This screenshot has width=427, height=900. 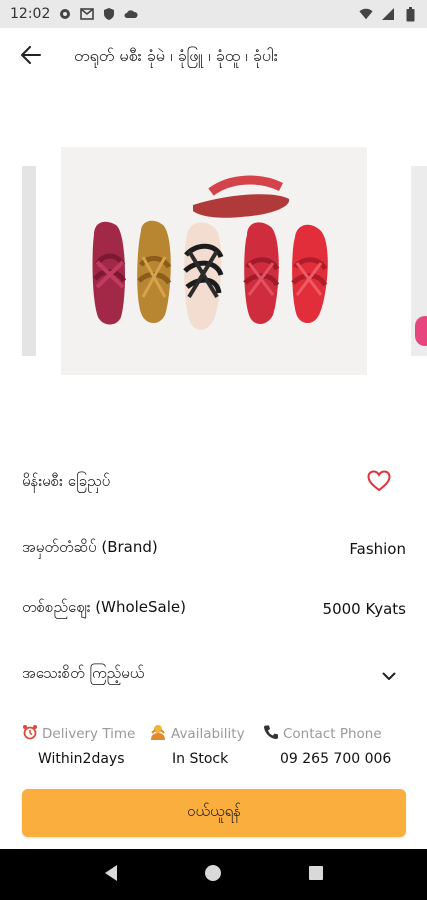 I want to click on price-value: 5000 Kyats, so click(x=364, y=609).